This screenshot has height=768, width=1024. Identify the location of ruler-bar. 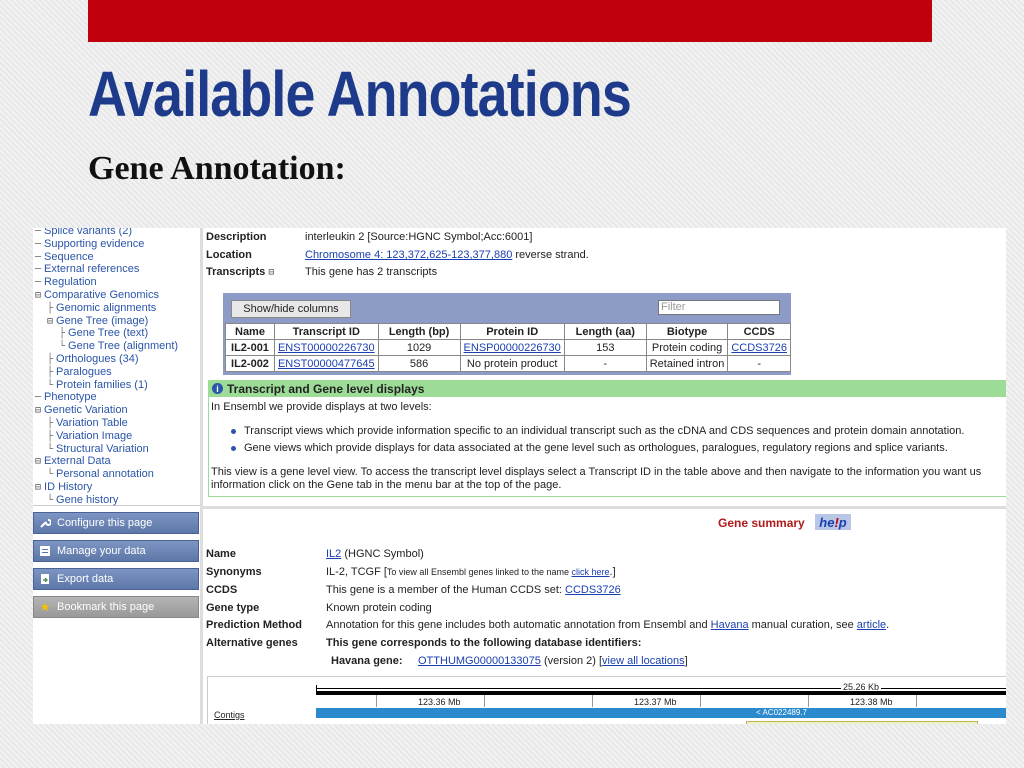
(661, 693).